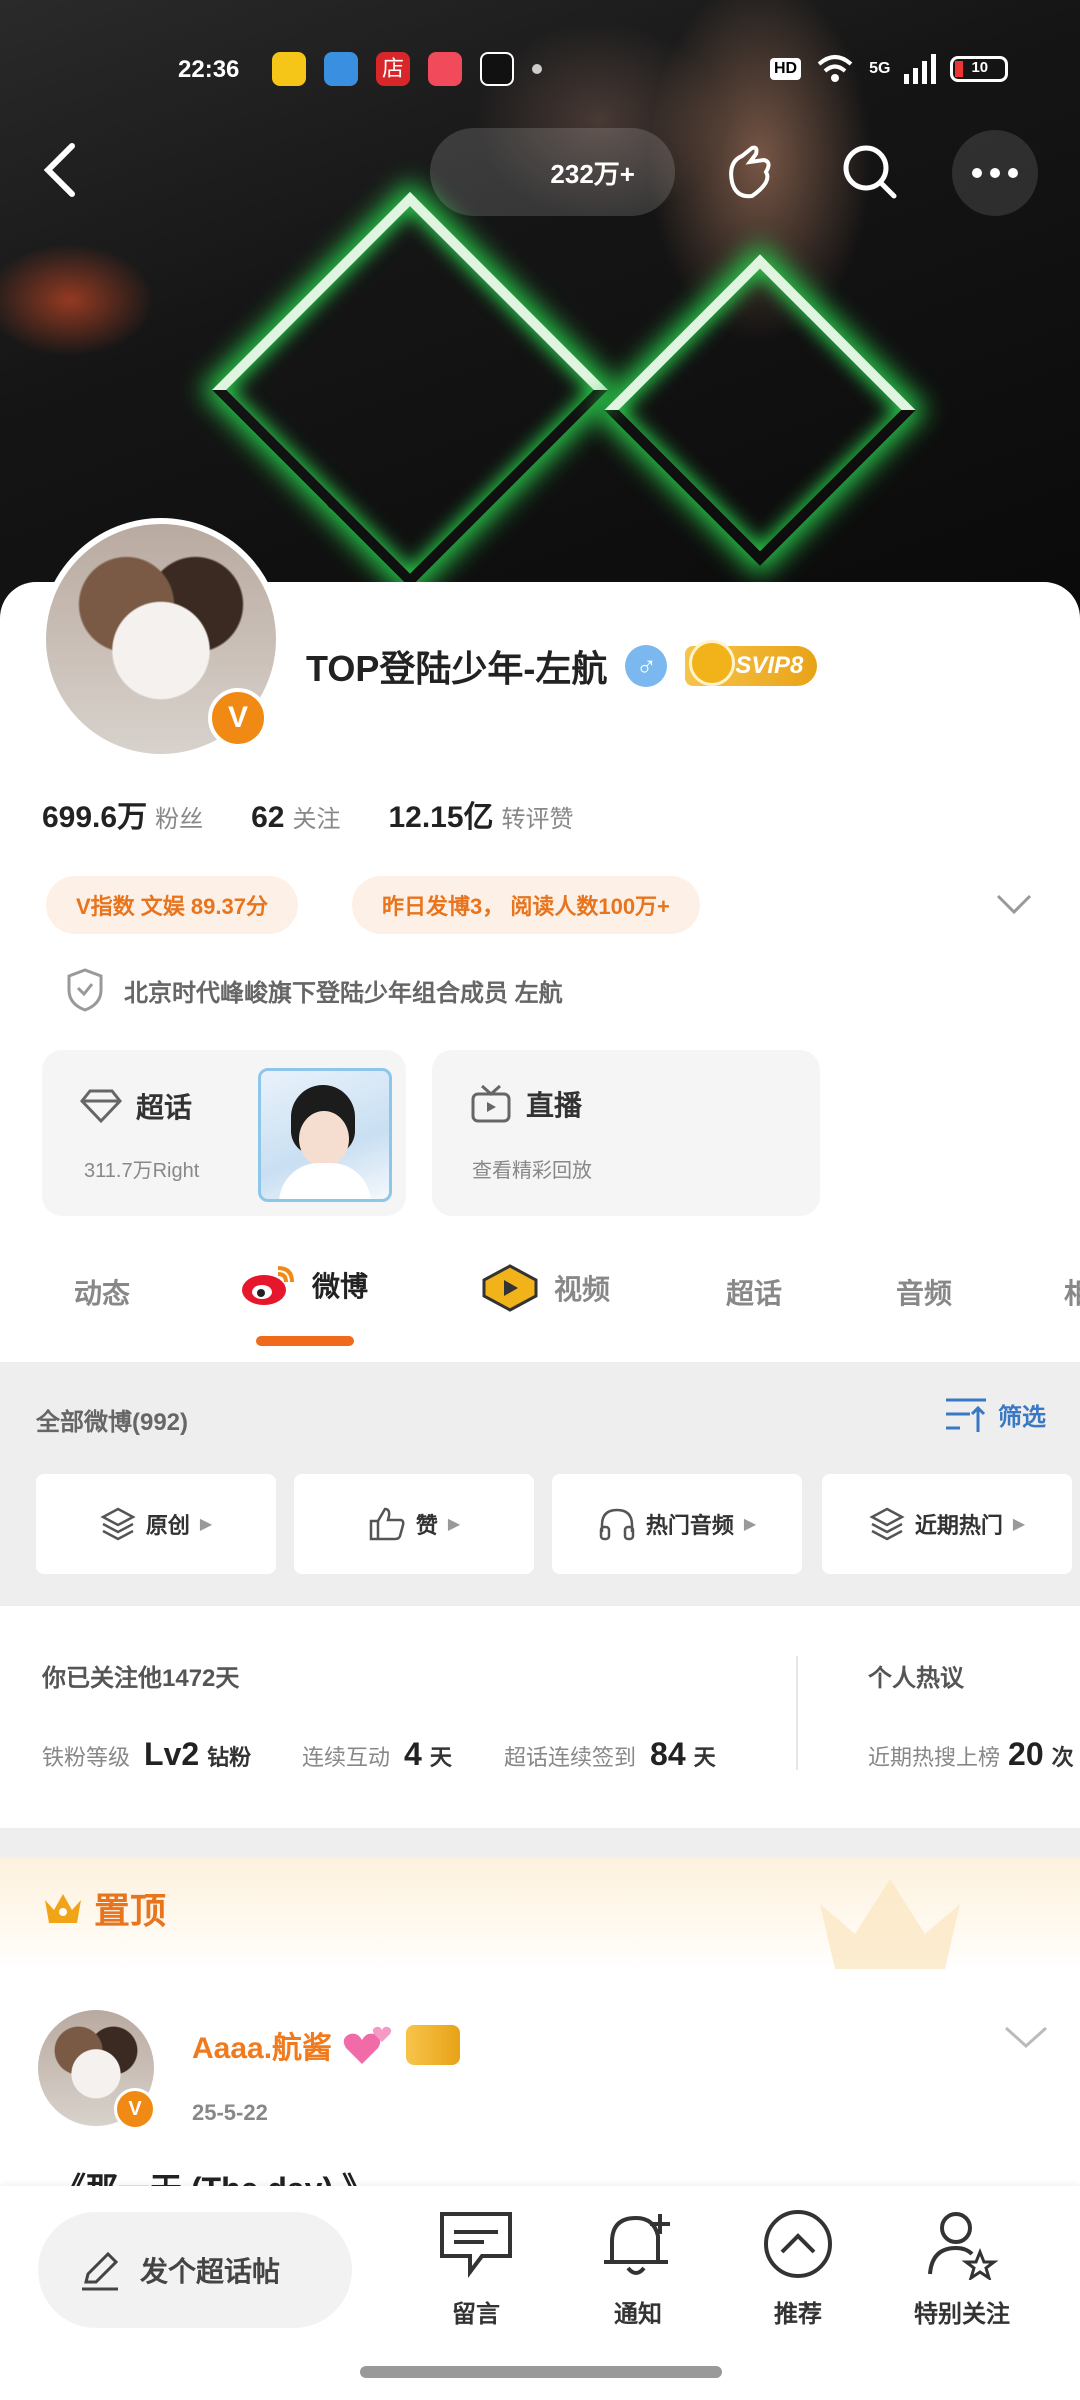  Describe the element at coordinates (610, 1754) in the screenshot. I see `checkin-streak: 超话连续签到 84 天` at that location.